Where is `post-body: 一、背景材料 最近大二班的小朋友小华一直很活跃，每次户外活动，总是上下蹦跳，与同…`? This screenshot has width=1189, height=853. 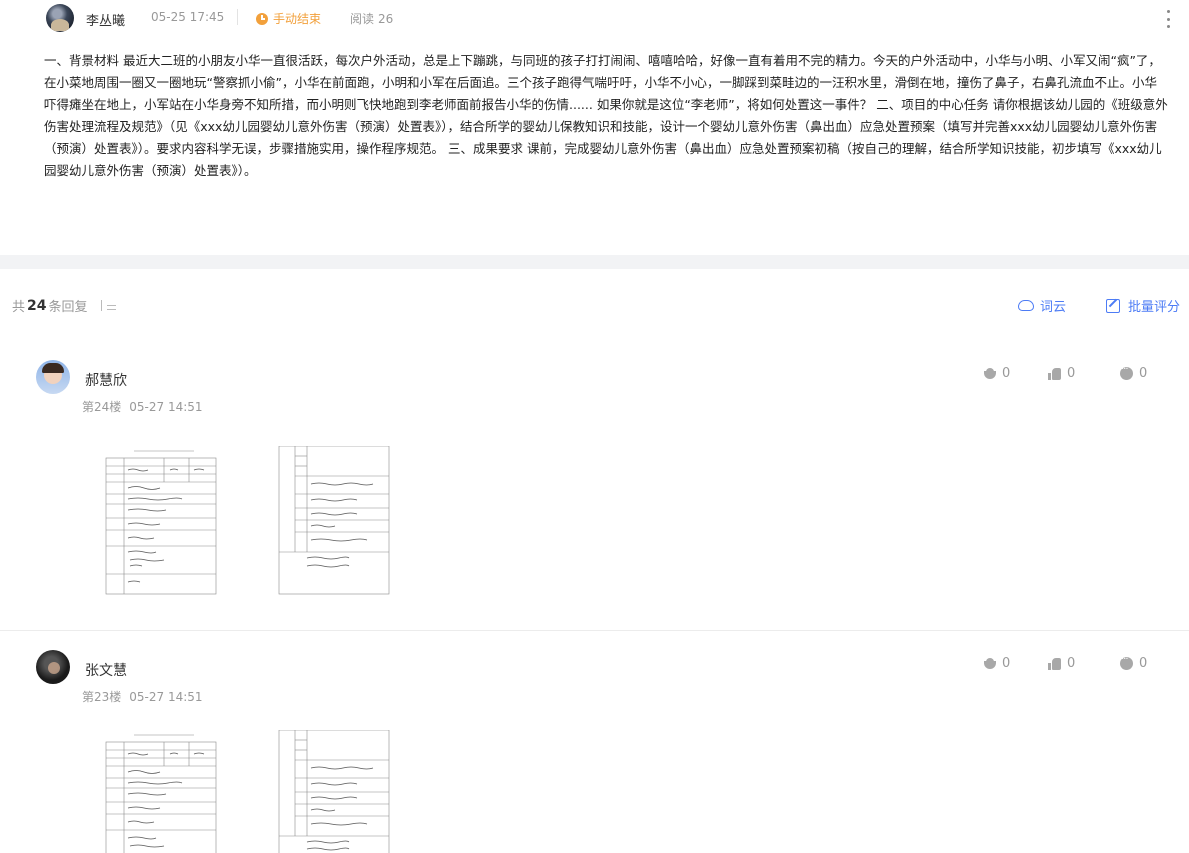
post-body: 一、背景材料 最近大二班的小朋友小华一直很活跃，每次户外活动，总是上下蹦跳，与同… is located at coordinates (606, 115).